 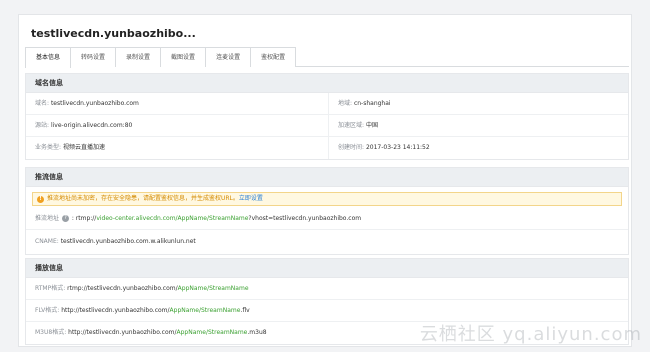 I want to click on domain-value: testlivecdn.yunbaozhibo.com, so click(x=94, y=103).